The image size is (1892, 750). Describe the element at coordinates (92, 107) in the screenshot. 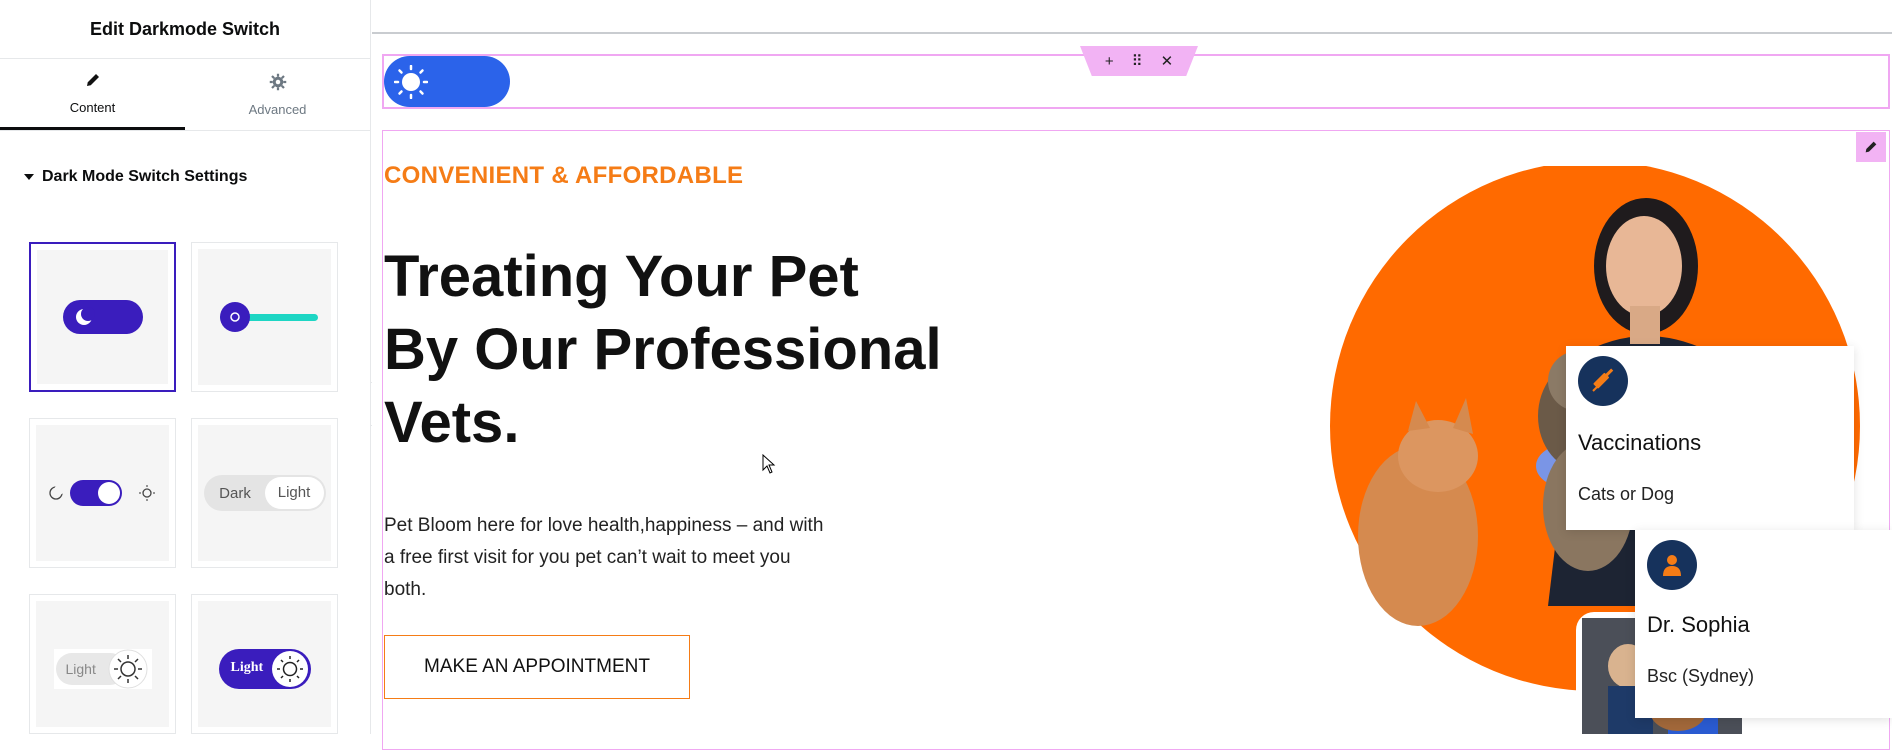

I see `tab-content-label: Content` at that location.